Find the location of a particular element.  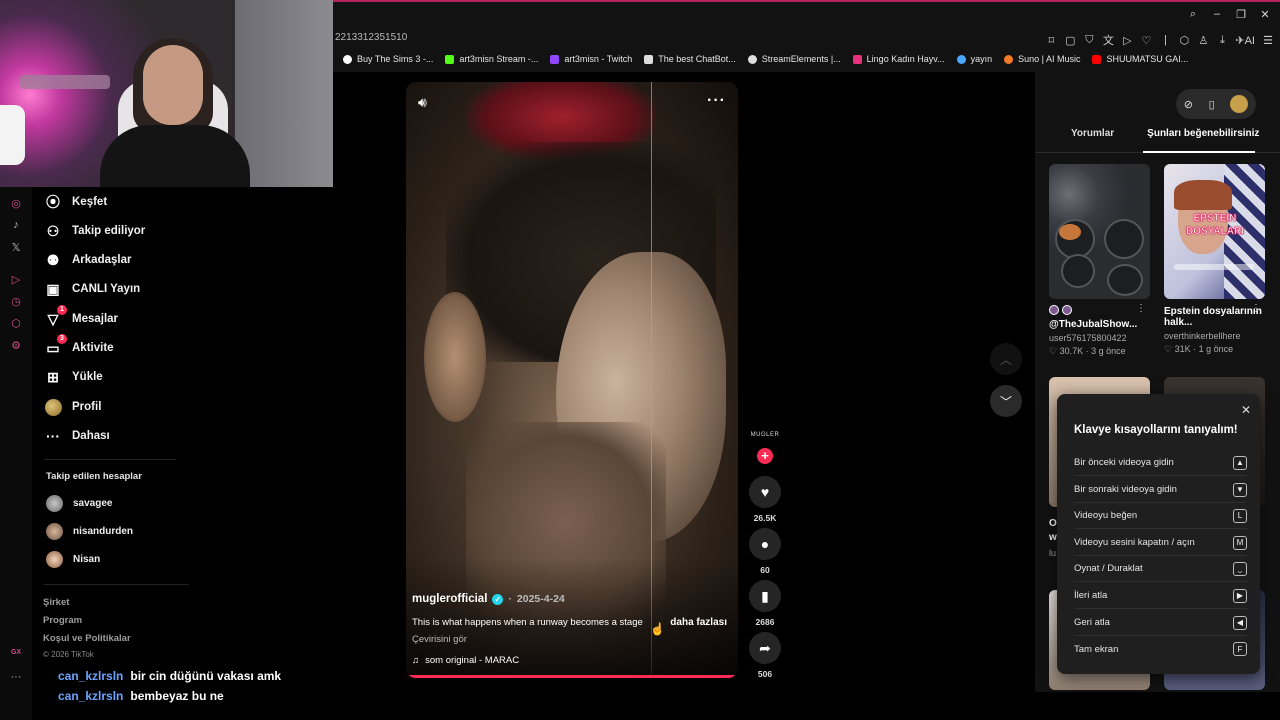

webcam-background-shelf is located at coordinates (65, 82).